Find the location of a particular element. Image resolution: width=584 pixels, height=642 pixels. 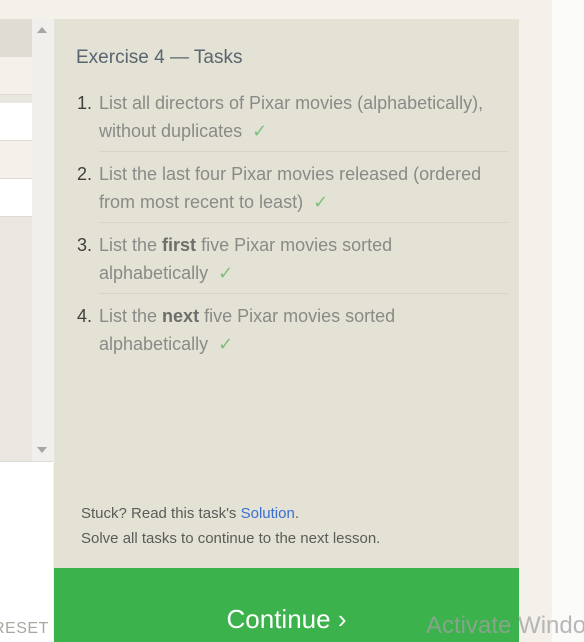

solution-link: Solution is located at coordinates (268, 513).